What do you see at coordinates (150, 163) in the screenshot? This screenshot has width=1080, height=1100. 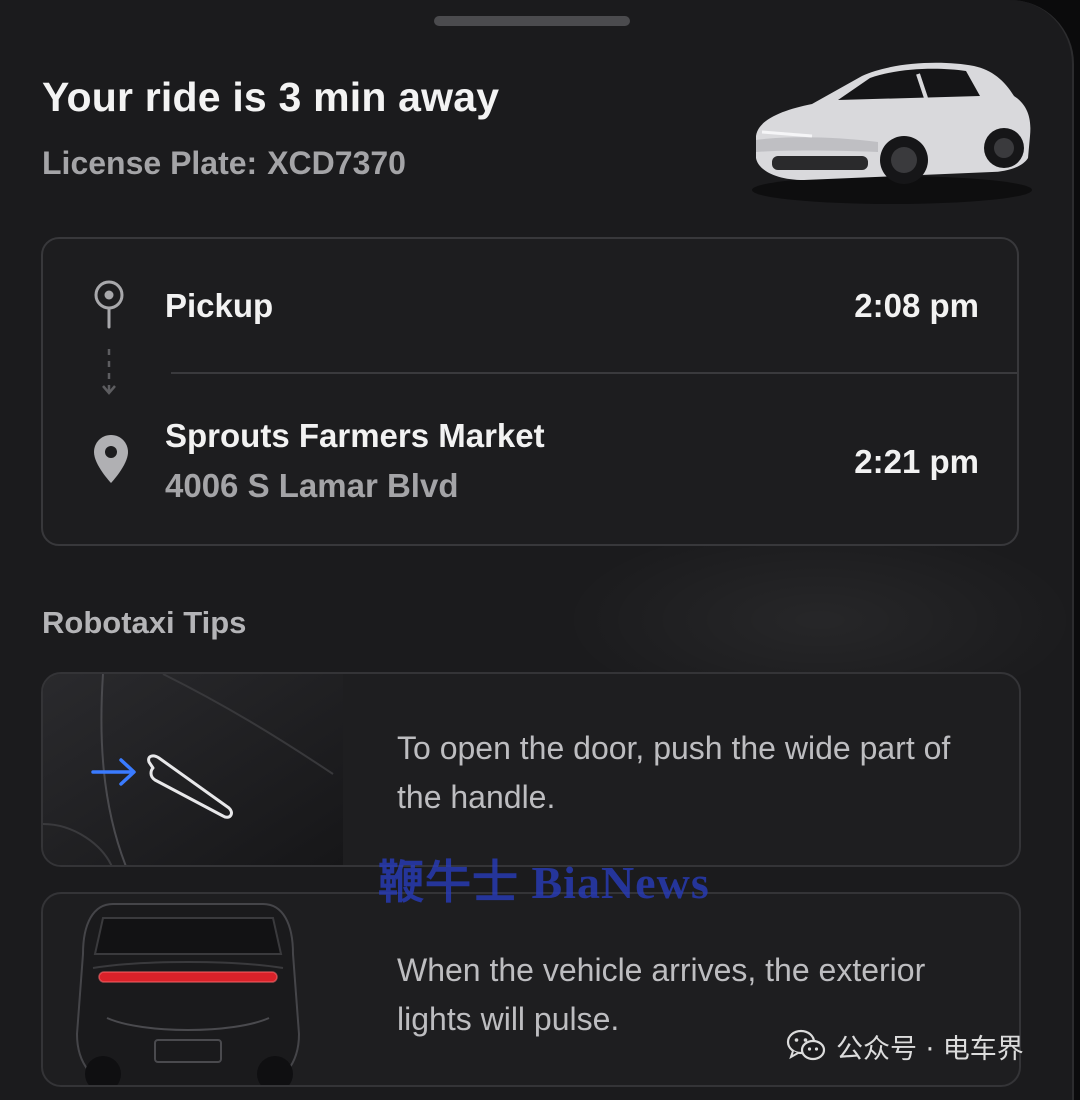 I see `license-plate-label: License Plate:` at bounding box center [150, 163].